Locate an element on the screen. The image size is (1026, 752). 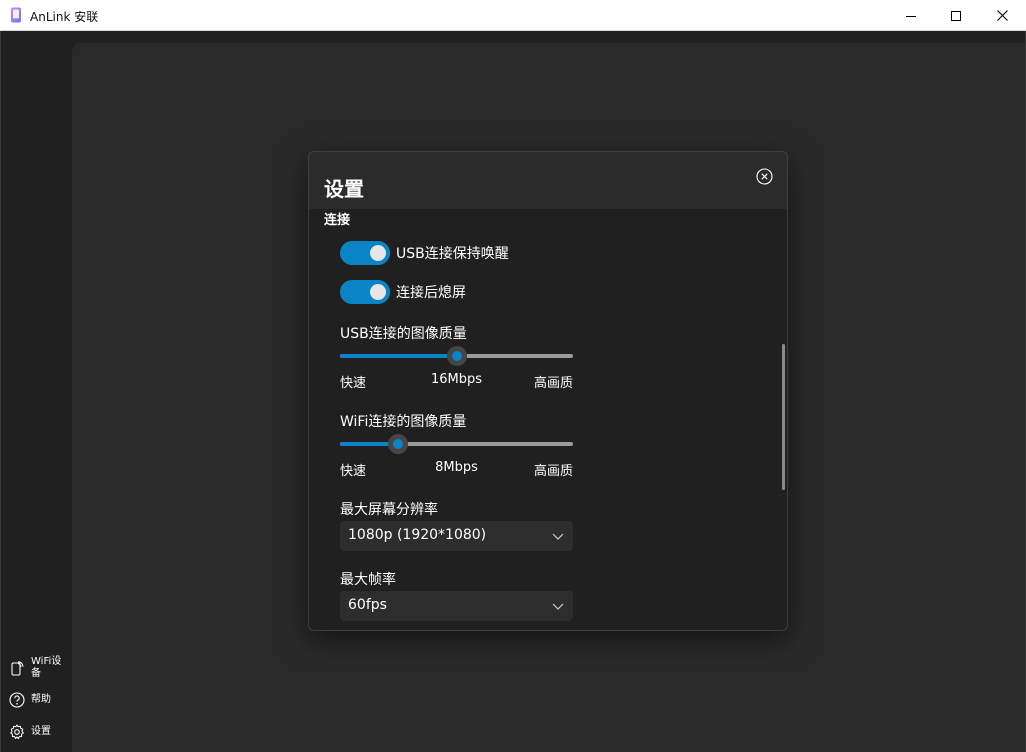
usb-quality-slider is located at coordinates (456, 356).